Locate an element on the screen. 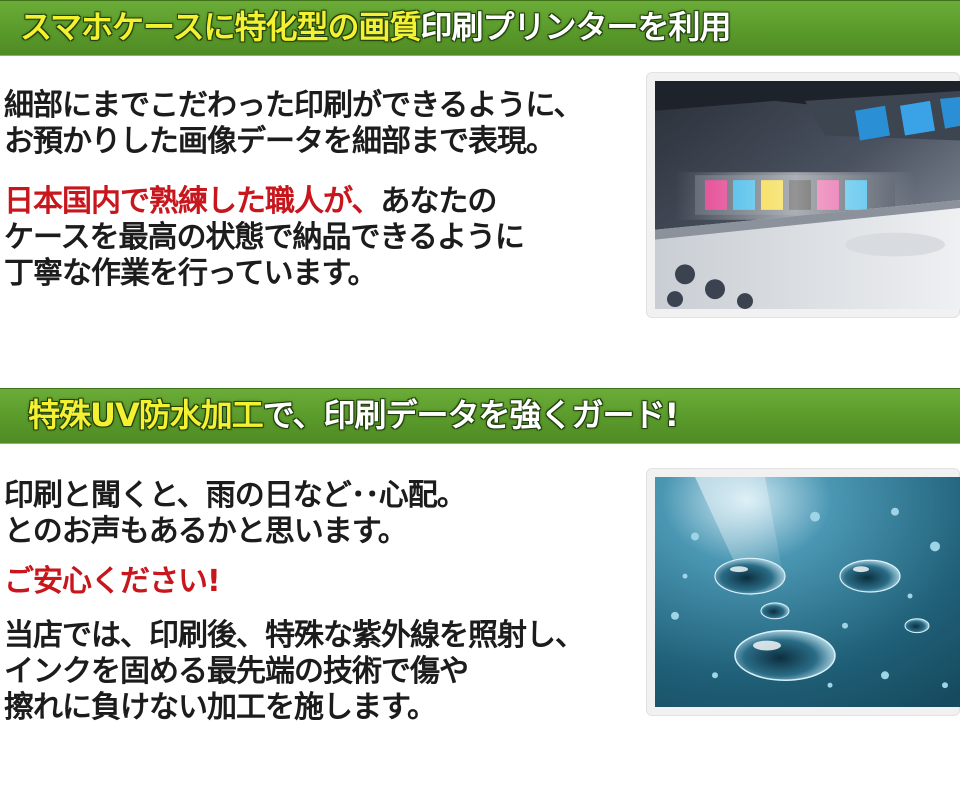  text-line: 丁寧な作業を行っています。 is located at coordinates (190, 273).